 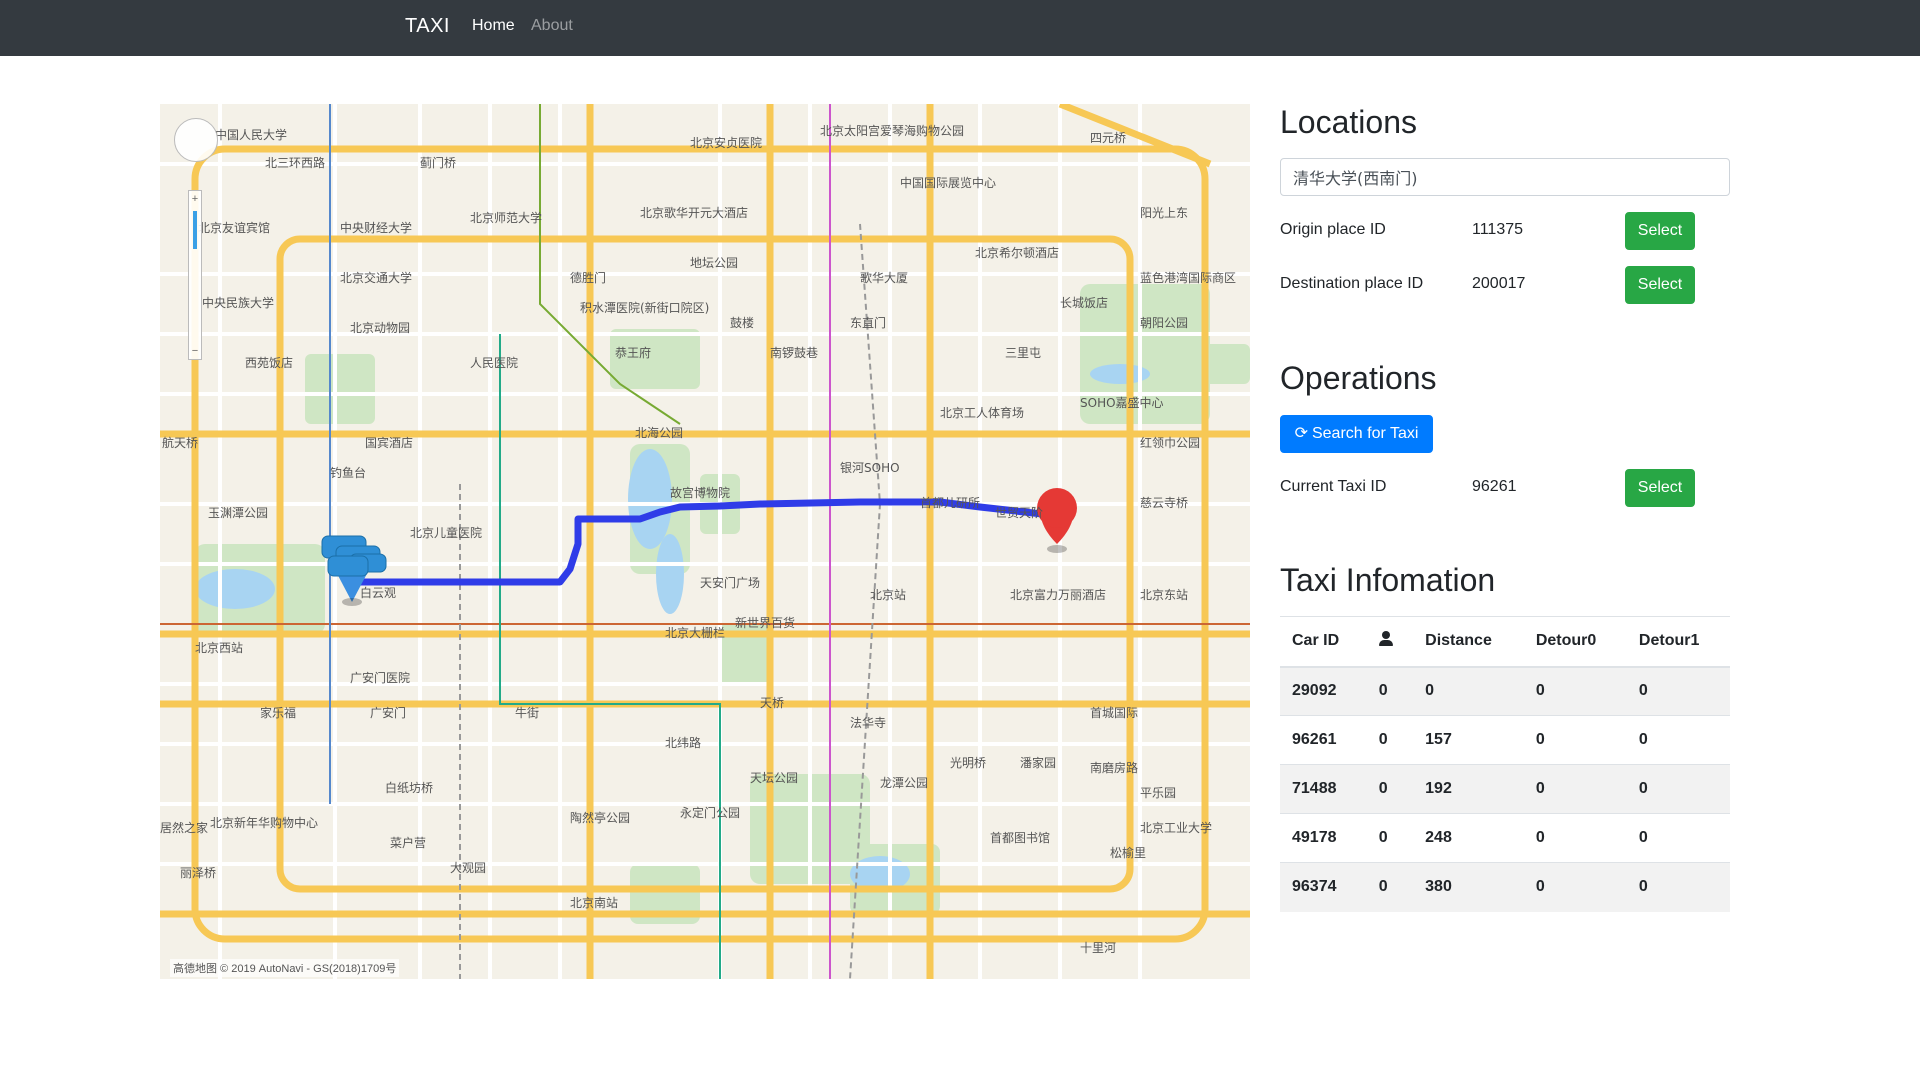 I want to click on col-detour0: Detour0, so click(x=1575, y=642).